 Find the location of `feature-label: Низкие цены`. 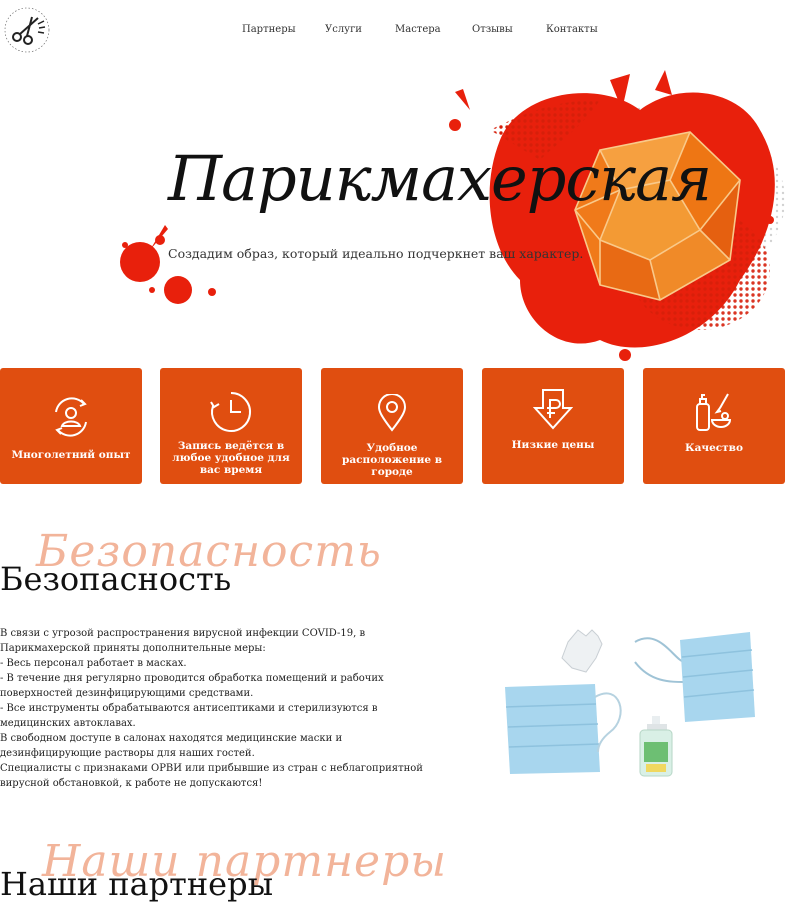

feature-label: Низкие цены is located at coordinates (553, 445).